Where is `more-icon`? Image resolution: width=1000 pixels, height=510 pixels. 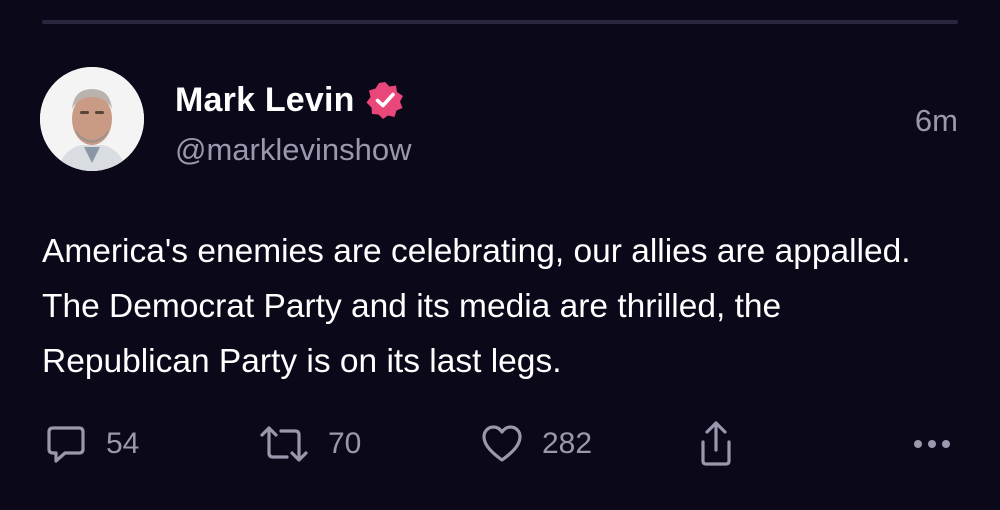
more-icon is located at coordinates (932, 444).